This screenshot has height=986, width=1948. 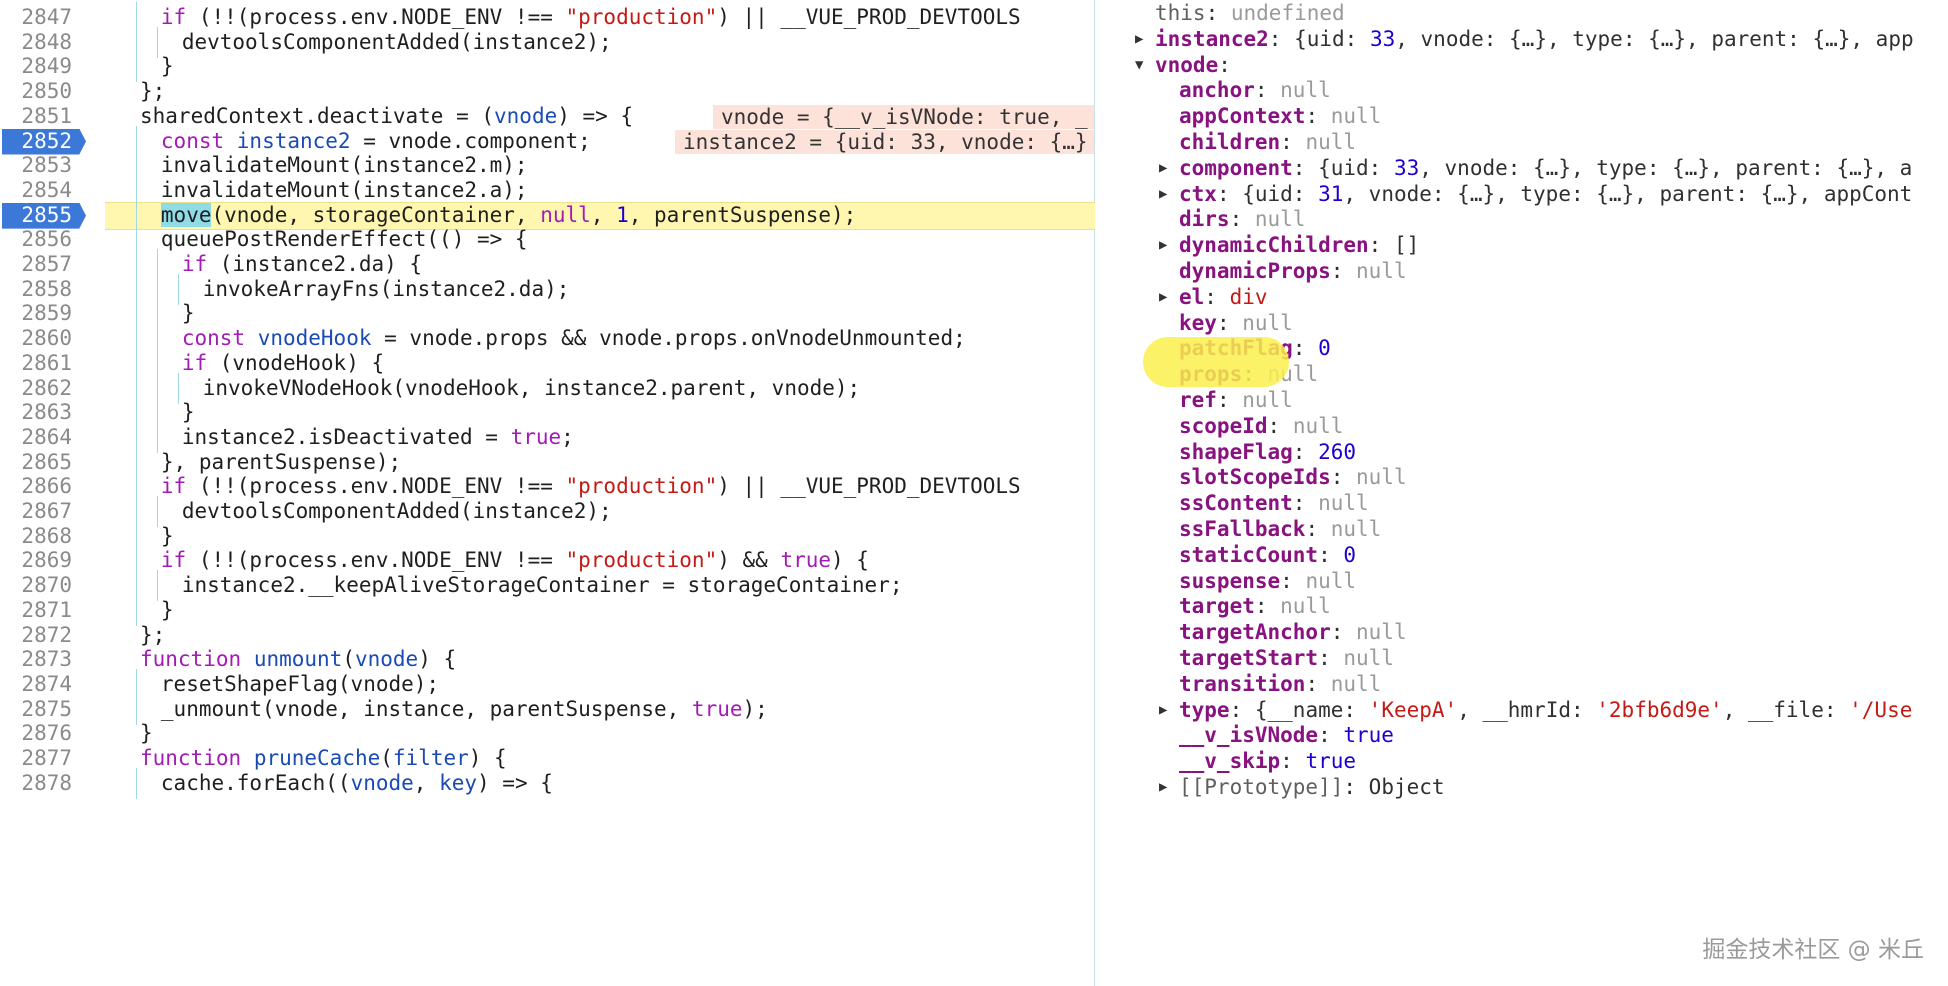 What do you see at coordinates (1166, 787) in the screenshot?
I see `expand-triangle-icon: ▶` at bounding box center [1166, 787].